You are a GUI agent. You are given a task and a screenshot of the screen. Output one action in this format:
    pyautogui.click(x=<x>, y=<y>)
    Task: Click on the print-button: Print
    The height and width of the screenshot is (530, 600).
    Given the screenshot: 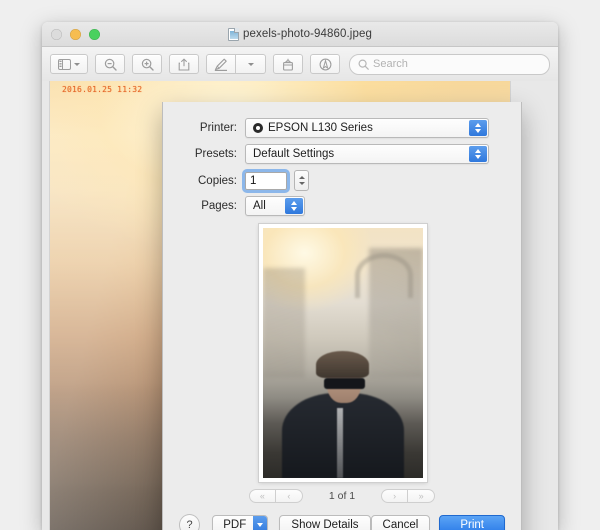 What is the action you would take?
    pyautogui.click(x=472, y=522)
    